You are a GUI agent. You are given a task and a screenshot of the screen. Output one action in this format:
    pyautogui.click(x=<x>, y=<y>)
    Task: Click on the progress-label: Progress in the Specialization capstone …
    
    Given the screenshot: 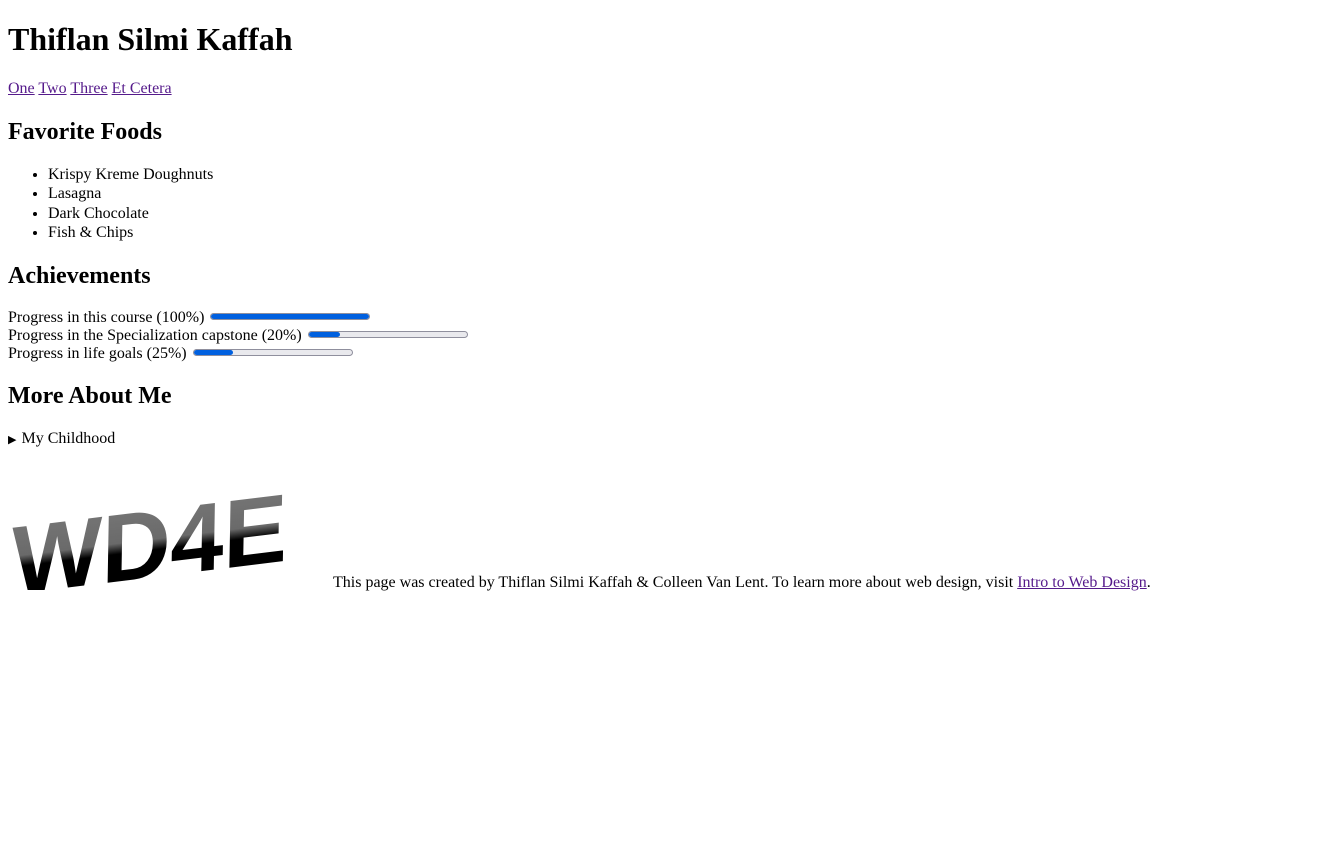 What is the action you would take?
    pyautogui.click(x=155, y=335)
    